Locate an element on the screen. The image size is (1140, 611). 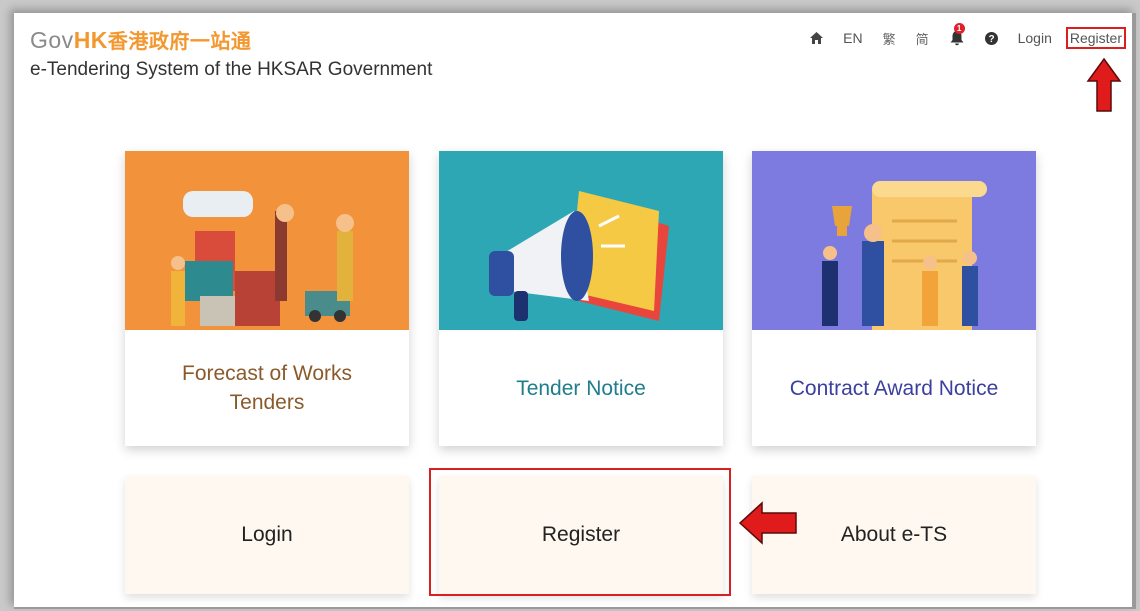
top-navigation: EN 繁 简 1 ? Login Register is located at coordinates (963, 36).